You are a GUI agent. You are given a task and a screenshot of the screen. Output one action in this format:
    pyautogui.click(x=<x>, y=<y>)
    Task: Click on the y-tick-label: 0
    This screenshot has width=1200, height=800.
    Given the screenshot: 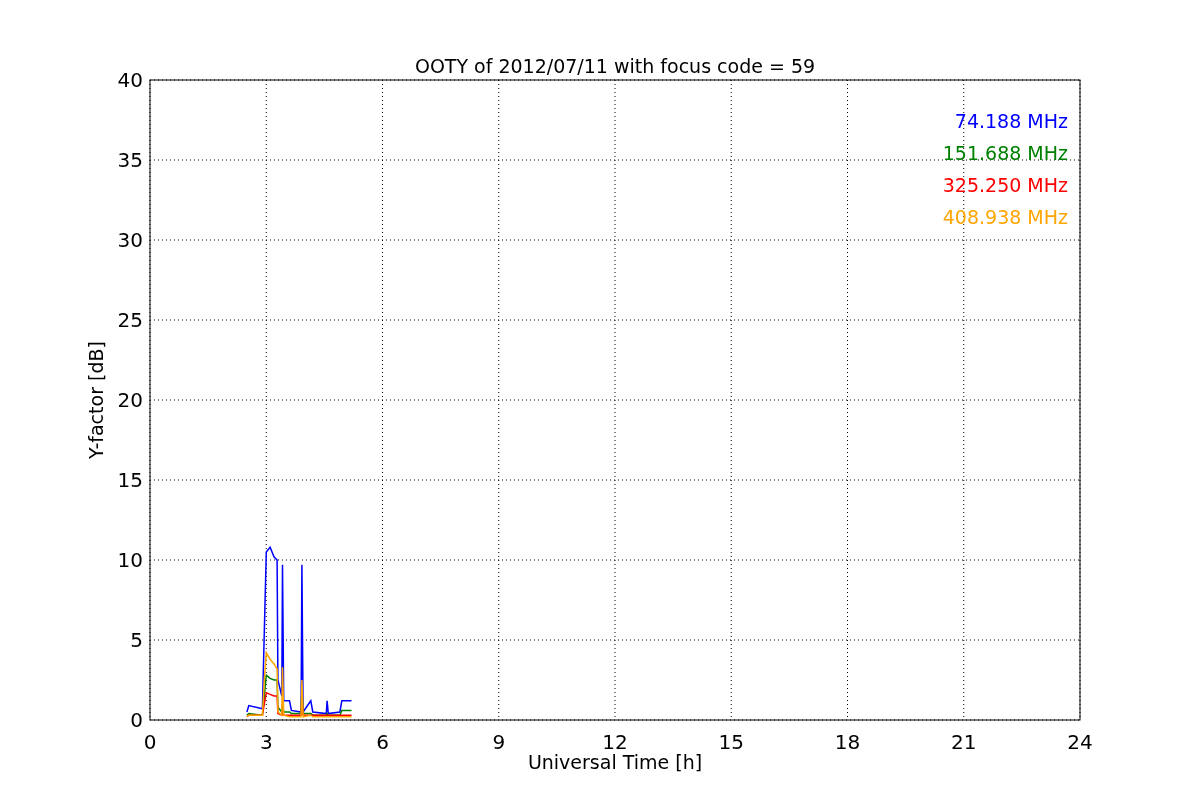 What is the action you would take?
    pyautogui.click(x=136, y=720)
    